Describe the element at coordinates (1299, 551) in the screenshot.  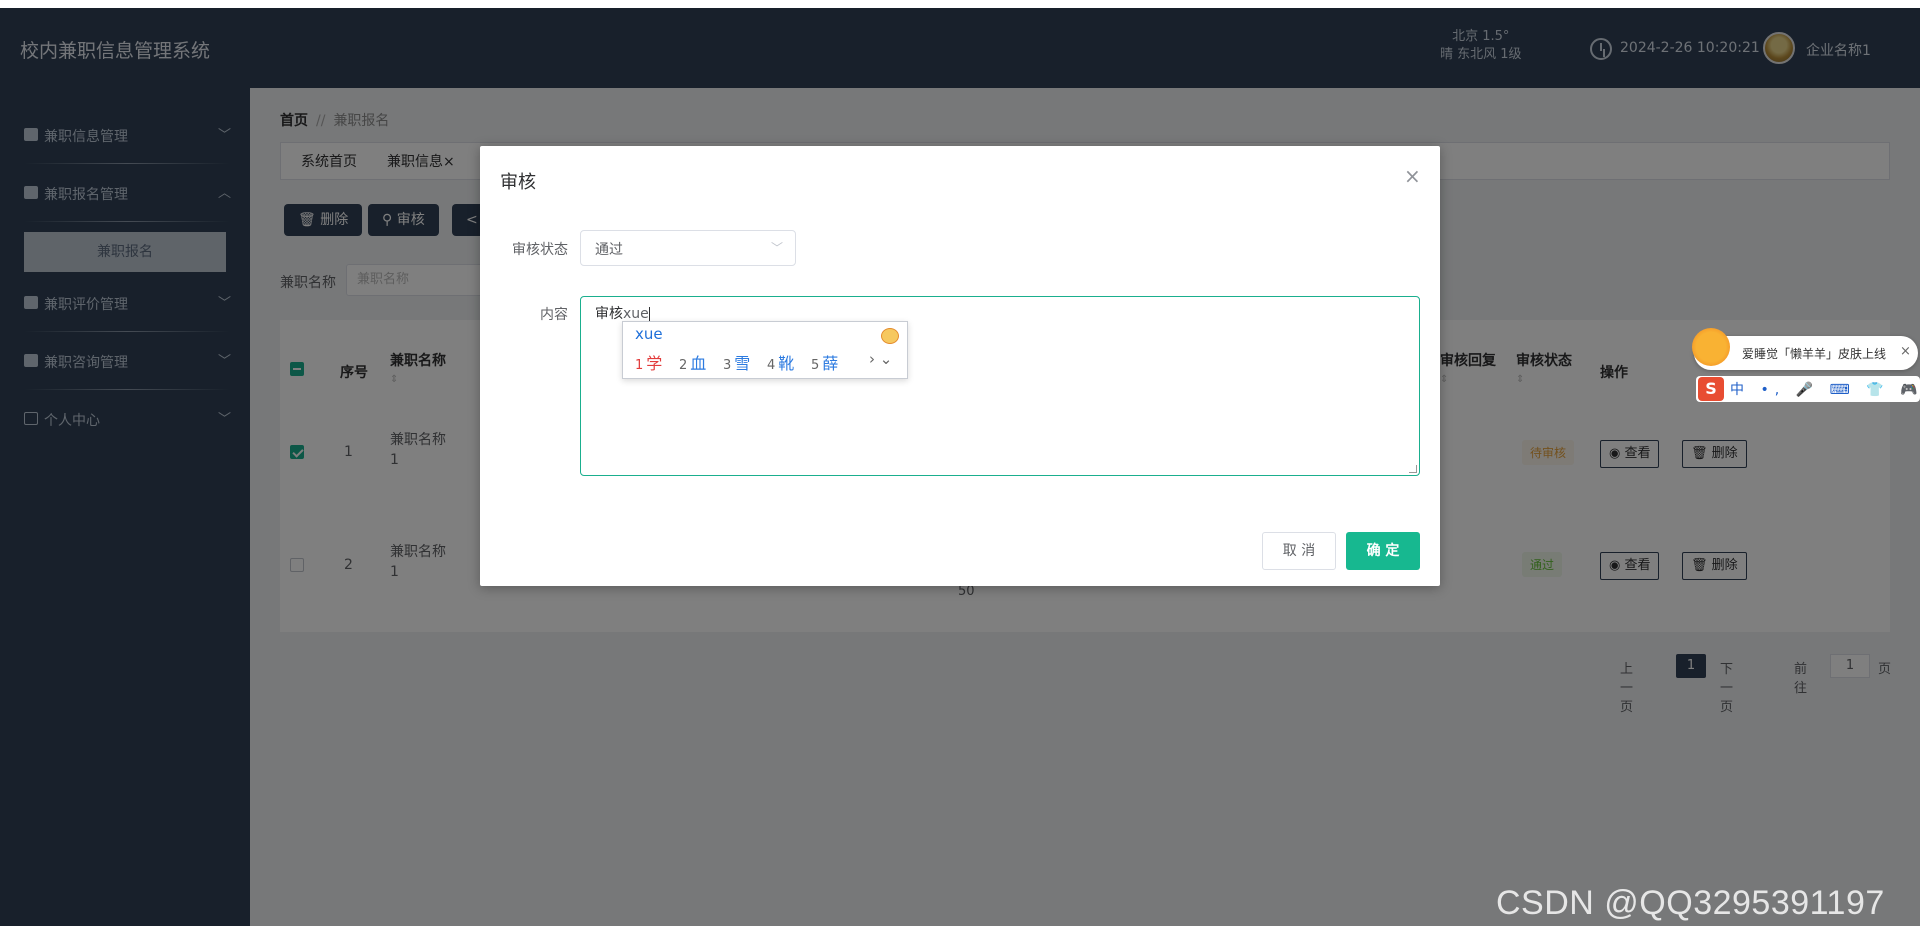
I see `cancel-button: 取 消` at that location.